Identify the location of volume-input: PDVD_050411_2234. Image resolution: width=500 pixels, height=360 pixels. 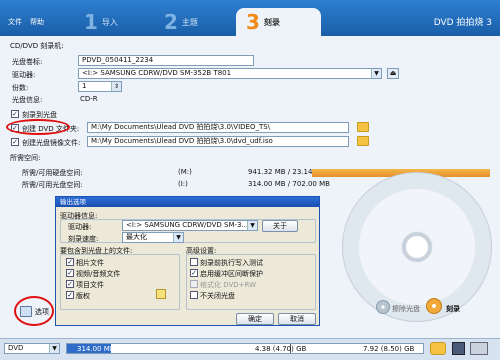
(166, 60).